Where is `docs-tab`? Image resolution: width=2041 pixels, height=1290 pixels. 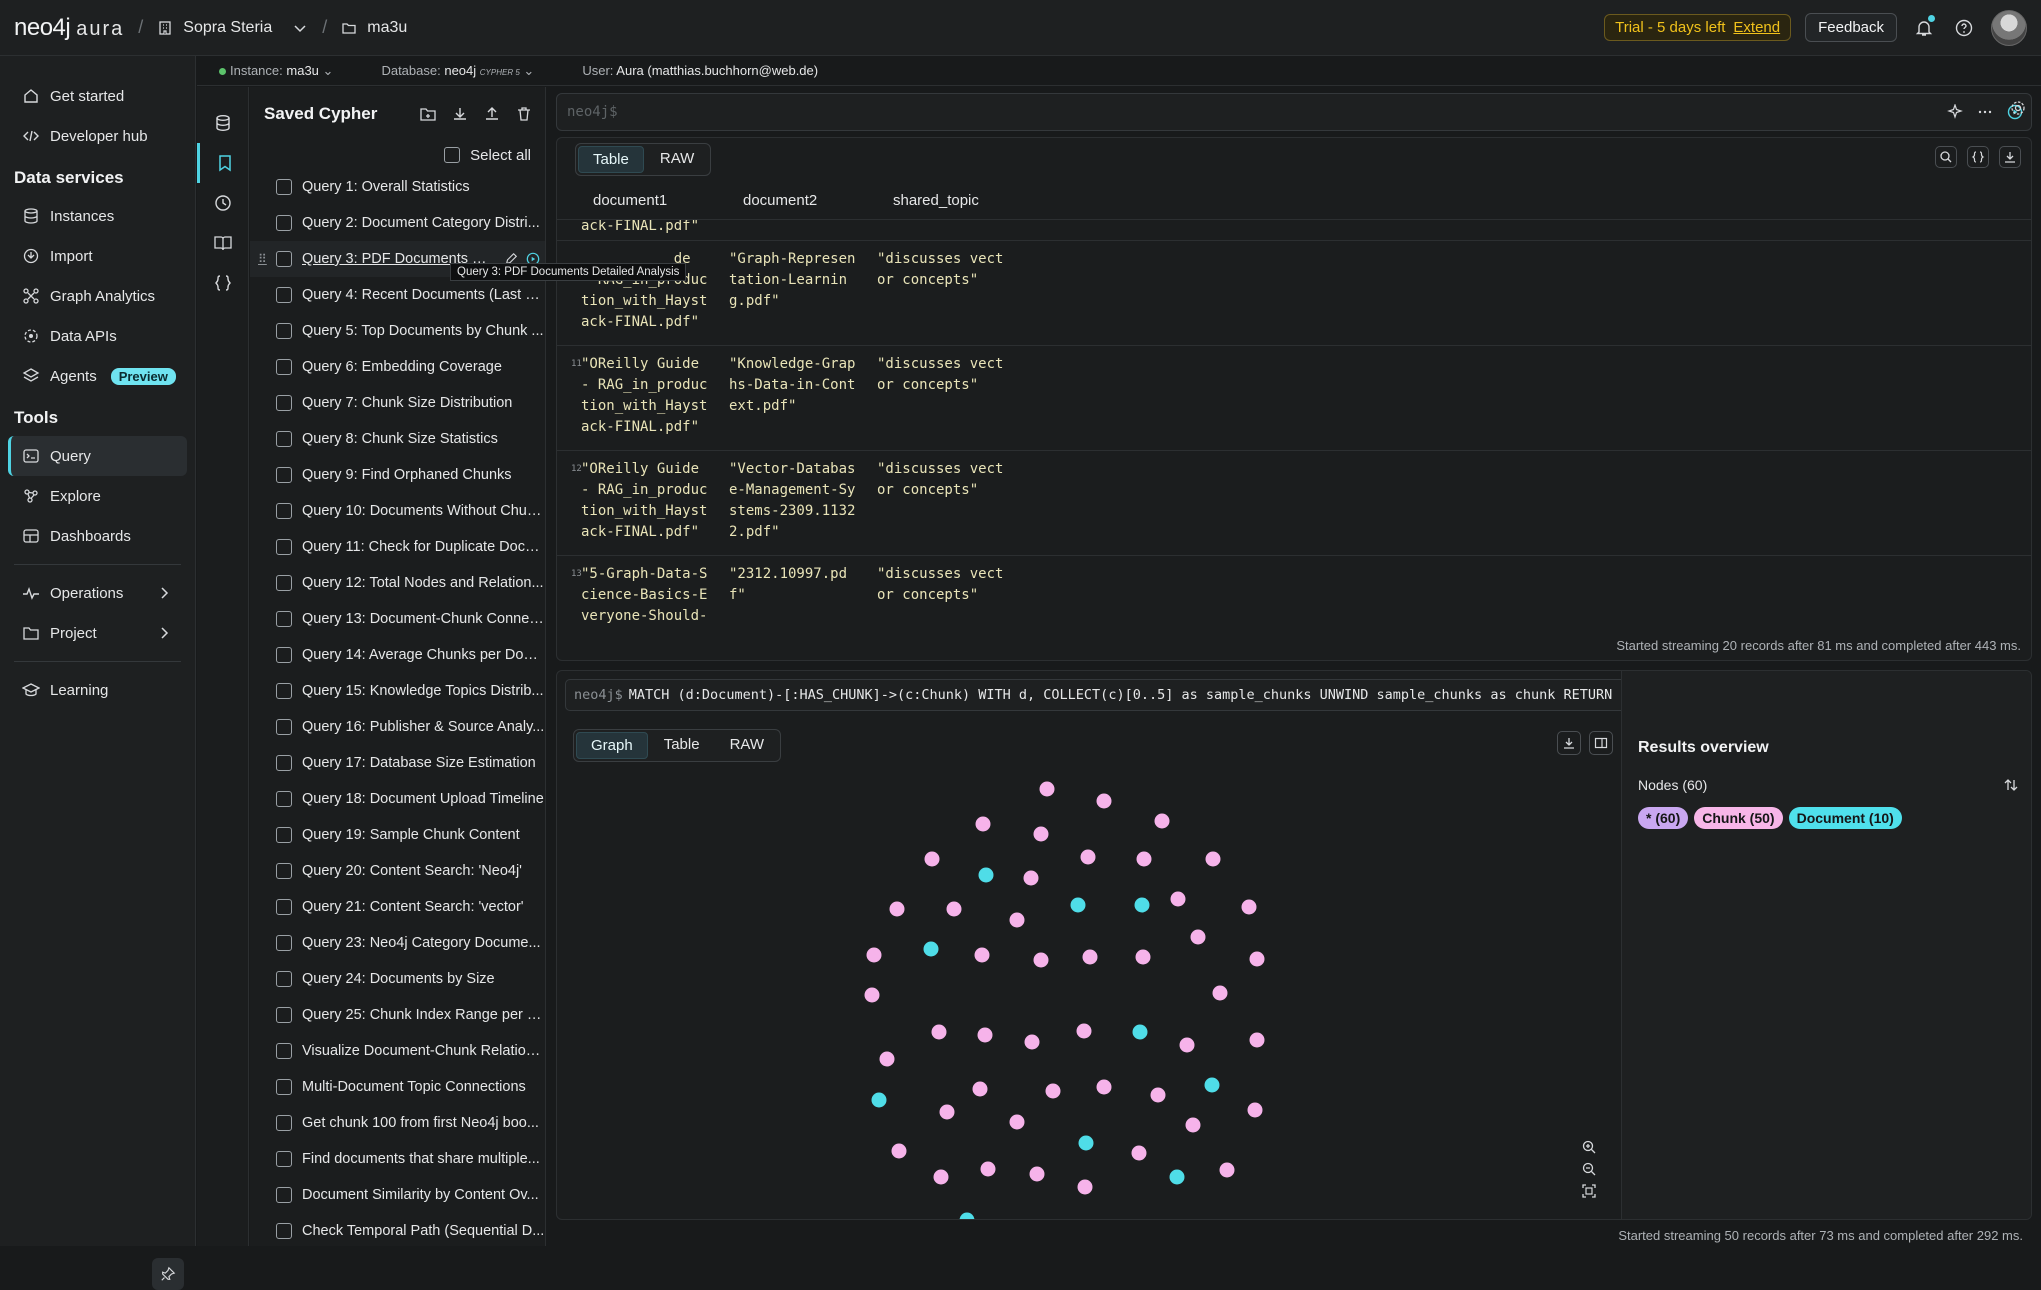
docs-tab is located at coordinates (223, 243).